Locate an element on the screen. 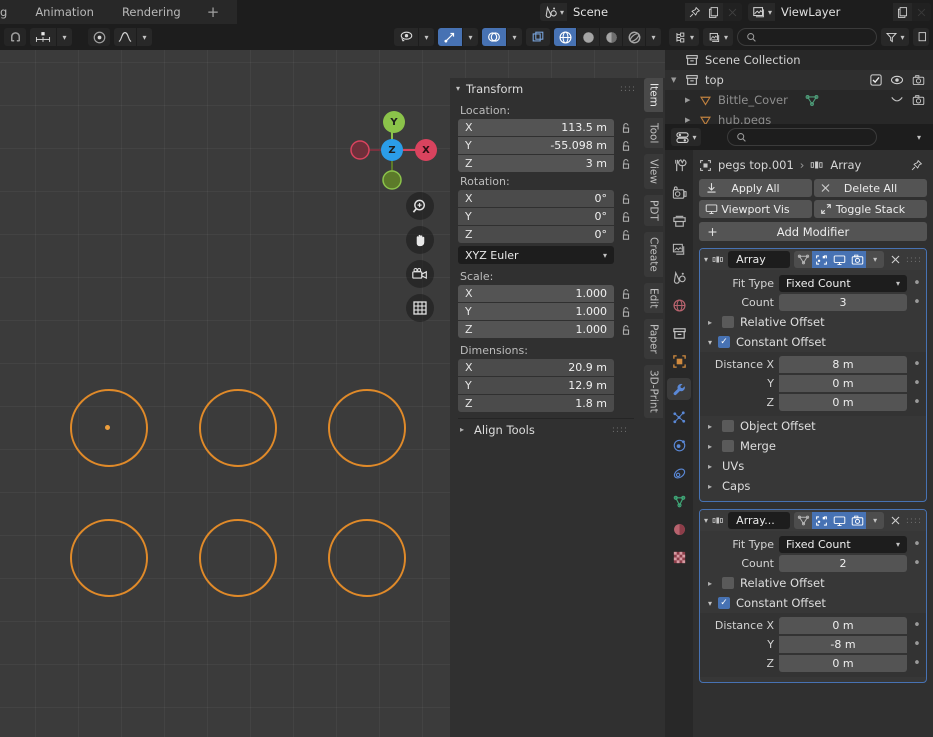  properties-tab-object is located at coordinates (679, 361).